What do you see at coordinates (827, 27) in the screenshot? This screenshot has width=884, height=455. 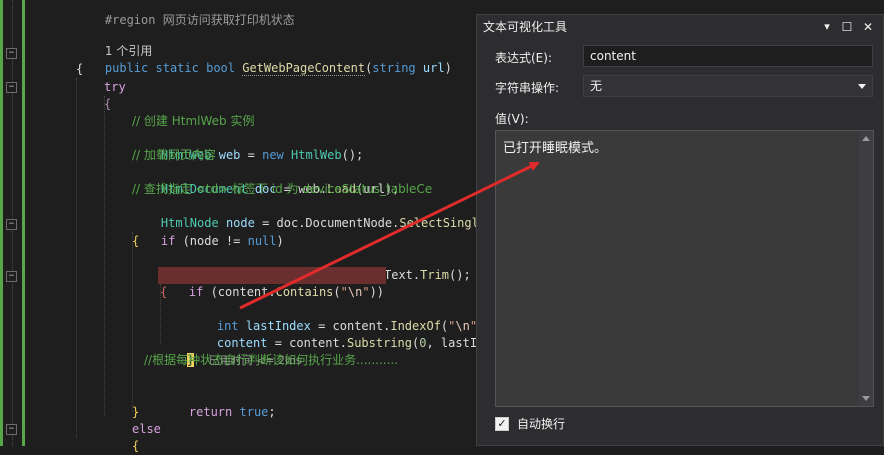 I see `dropdown-icon: ▾` at bounding box center [827, 27].